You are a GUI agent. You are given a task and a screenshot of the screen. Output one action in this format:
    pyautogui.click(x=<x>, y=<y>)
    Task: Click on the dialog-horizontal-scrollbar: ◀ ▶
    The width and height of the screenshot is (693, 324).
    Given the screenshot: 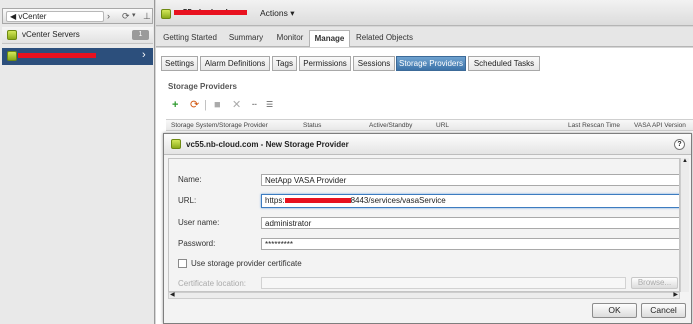 What is the action you would take?
    pyautogui.click(x=424, y=295)
    